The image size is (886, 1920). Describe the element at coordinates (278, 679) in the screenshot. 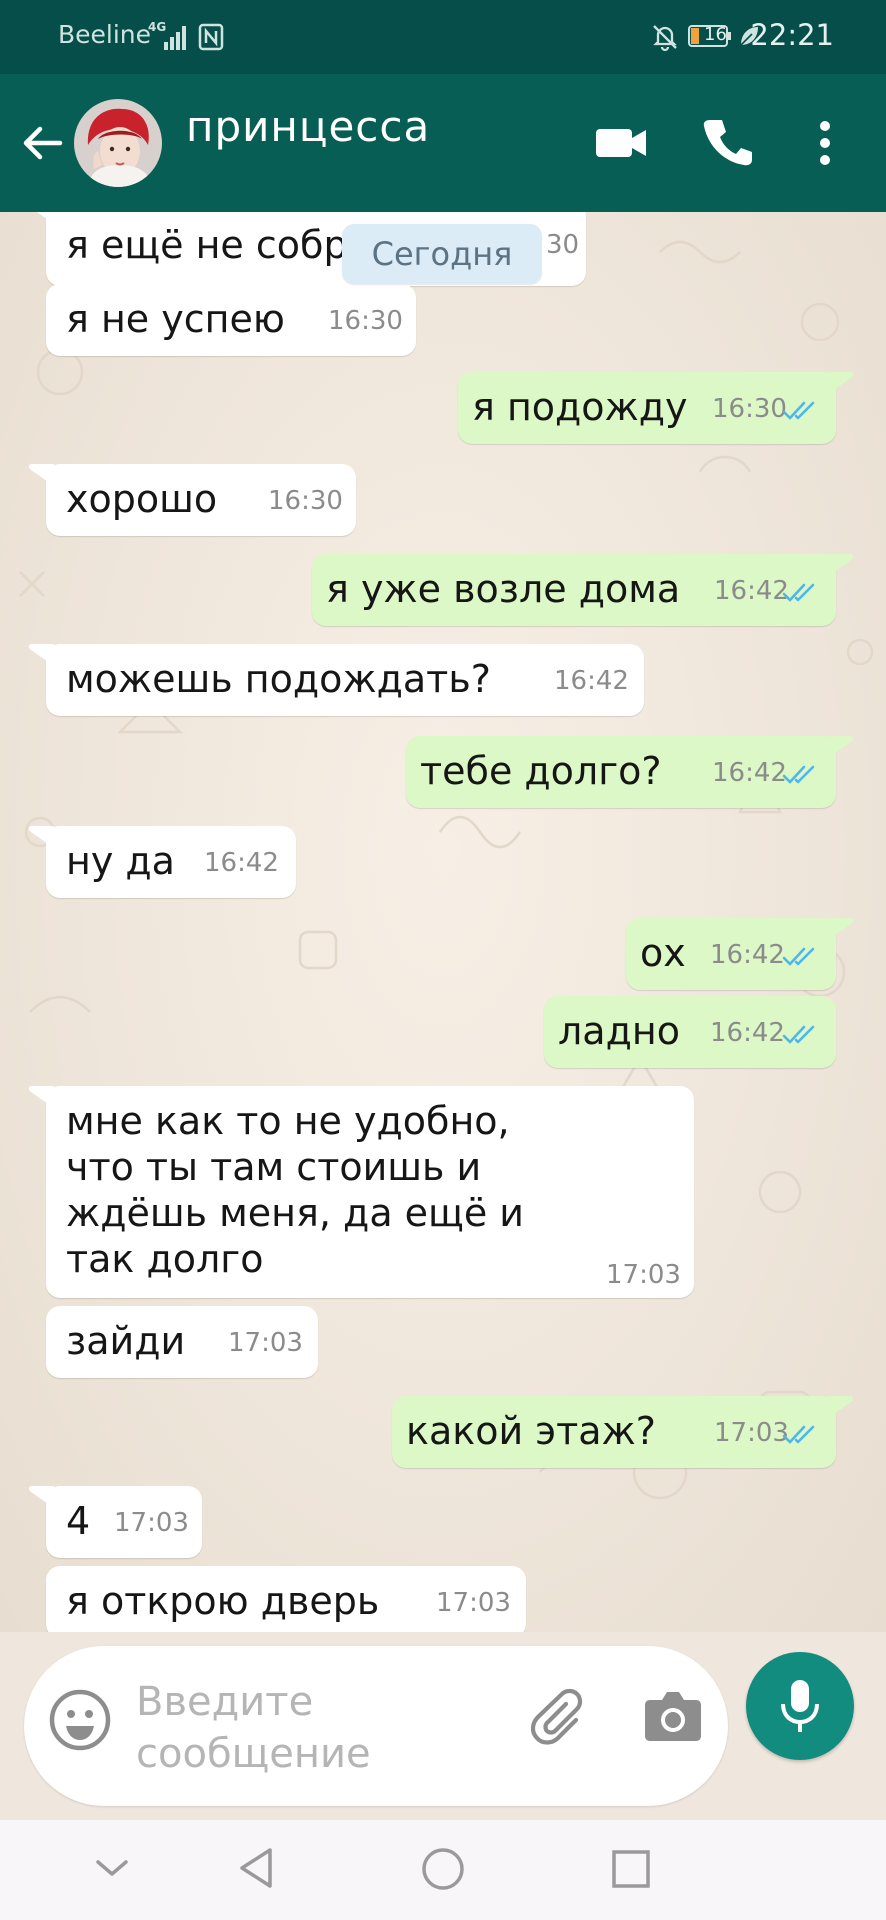

I see `message-text: можешь подождать?` at that location.